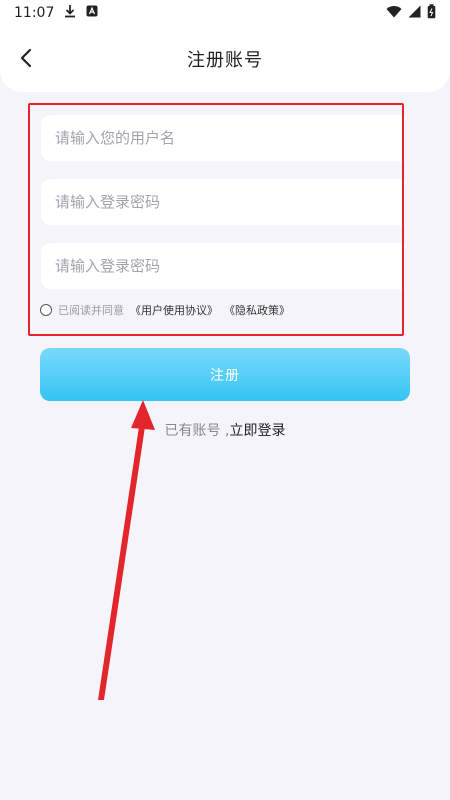 The image size is (450, 800). What do you see at coordinates (70, 13) in the screenshot?
I see `download-icon` at bounding box center [70, 13].